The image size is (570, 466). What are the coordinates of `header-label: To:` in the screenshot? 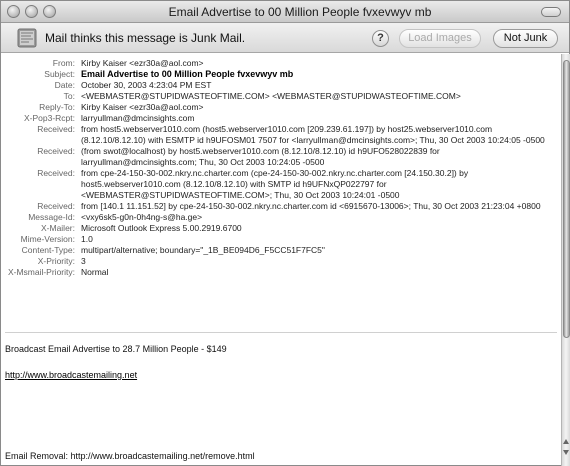 It's located at (69, 96).